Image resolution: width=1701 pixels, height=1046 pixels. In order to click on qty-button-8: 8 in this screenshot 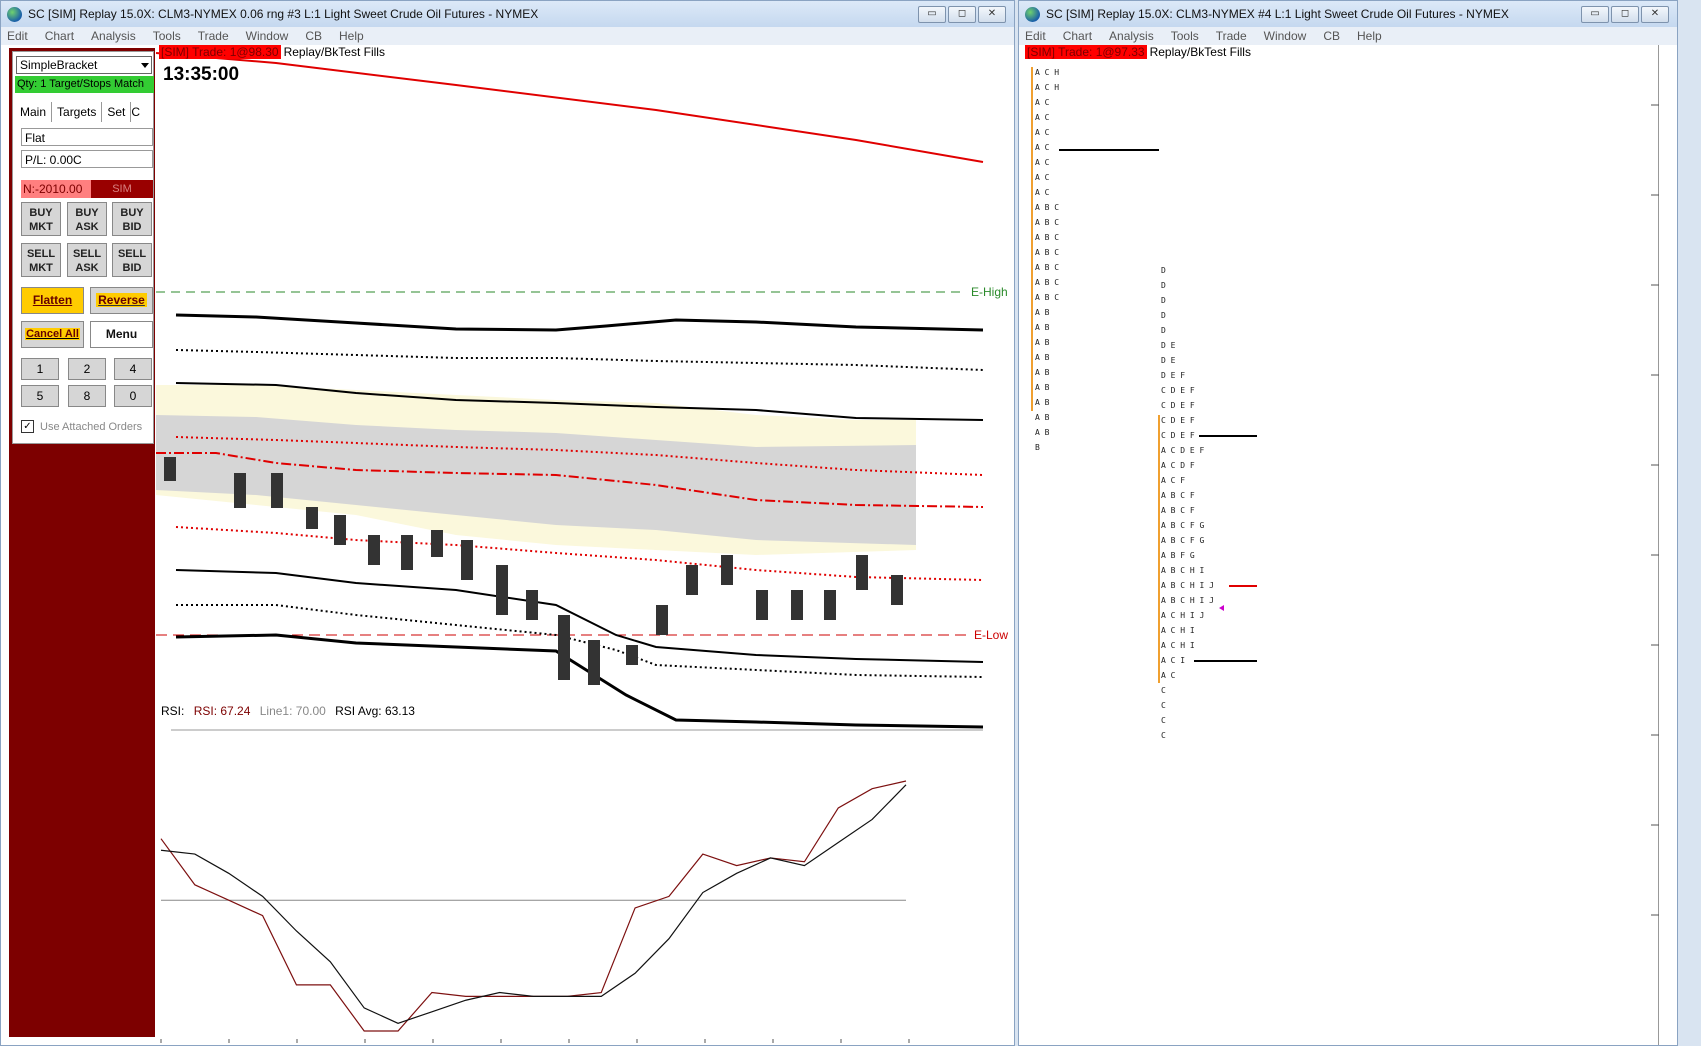, I will do `click(87, 396)`.